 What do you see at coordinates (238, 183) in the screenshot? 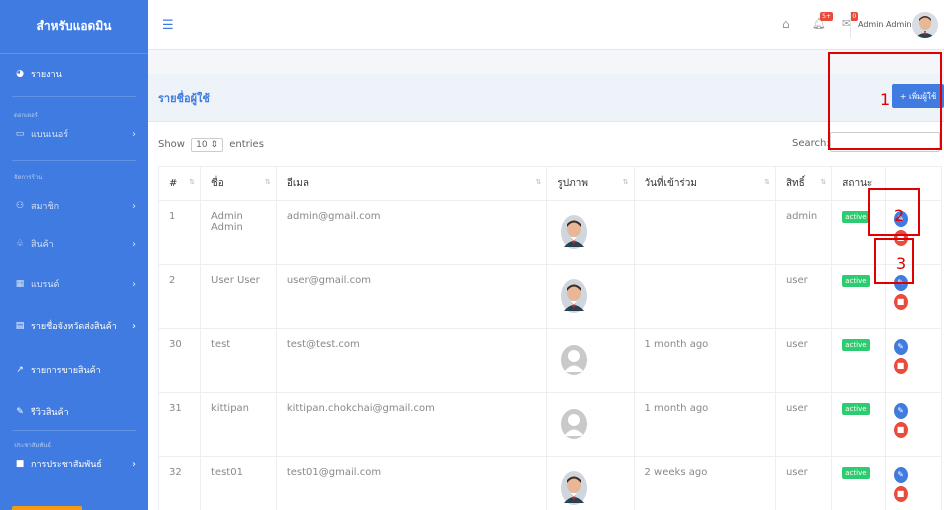
I see `column-header: ชื่อ ⇅` at bounding box center [238, 183].